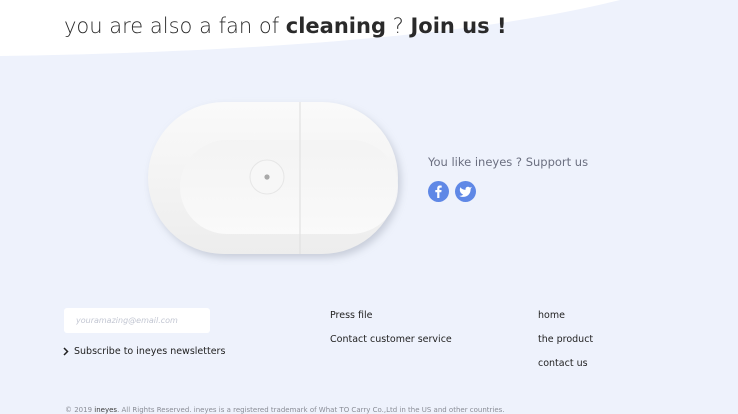  Describe the element at coordinates (175, 26) in the screenshot. I see `headline-prefix: you are also a fan of` at that location.